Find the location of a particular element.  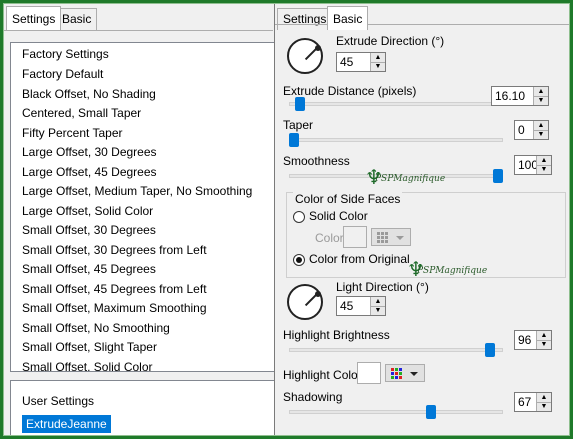

extrude-distance-value: 16.10 is located at coordinates (510, 96).